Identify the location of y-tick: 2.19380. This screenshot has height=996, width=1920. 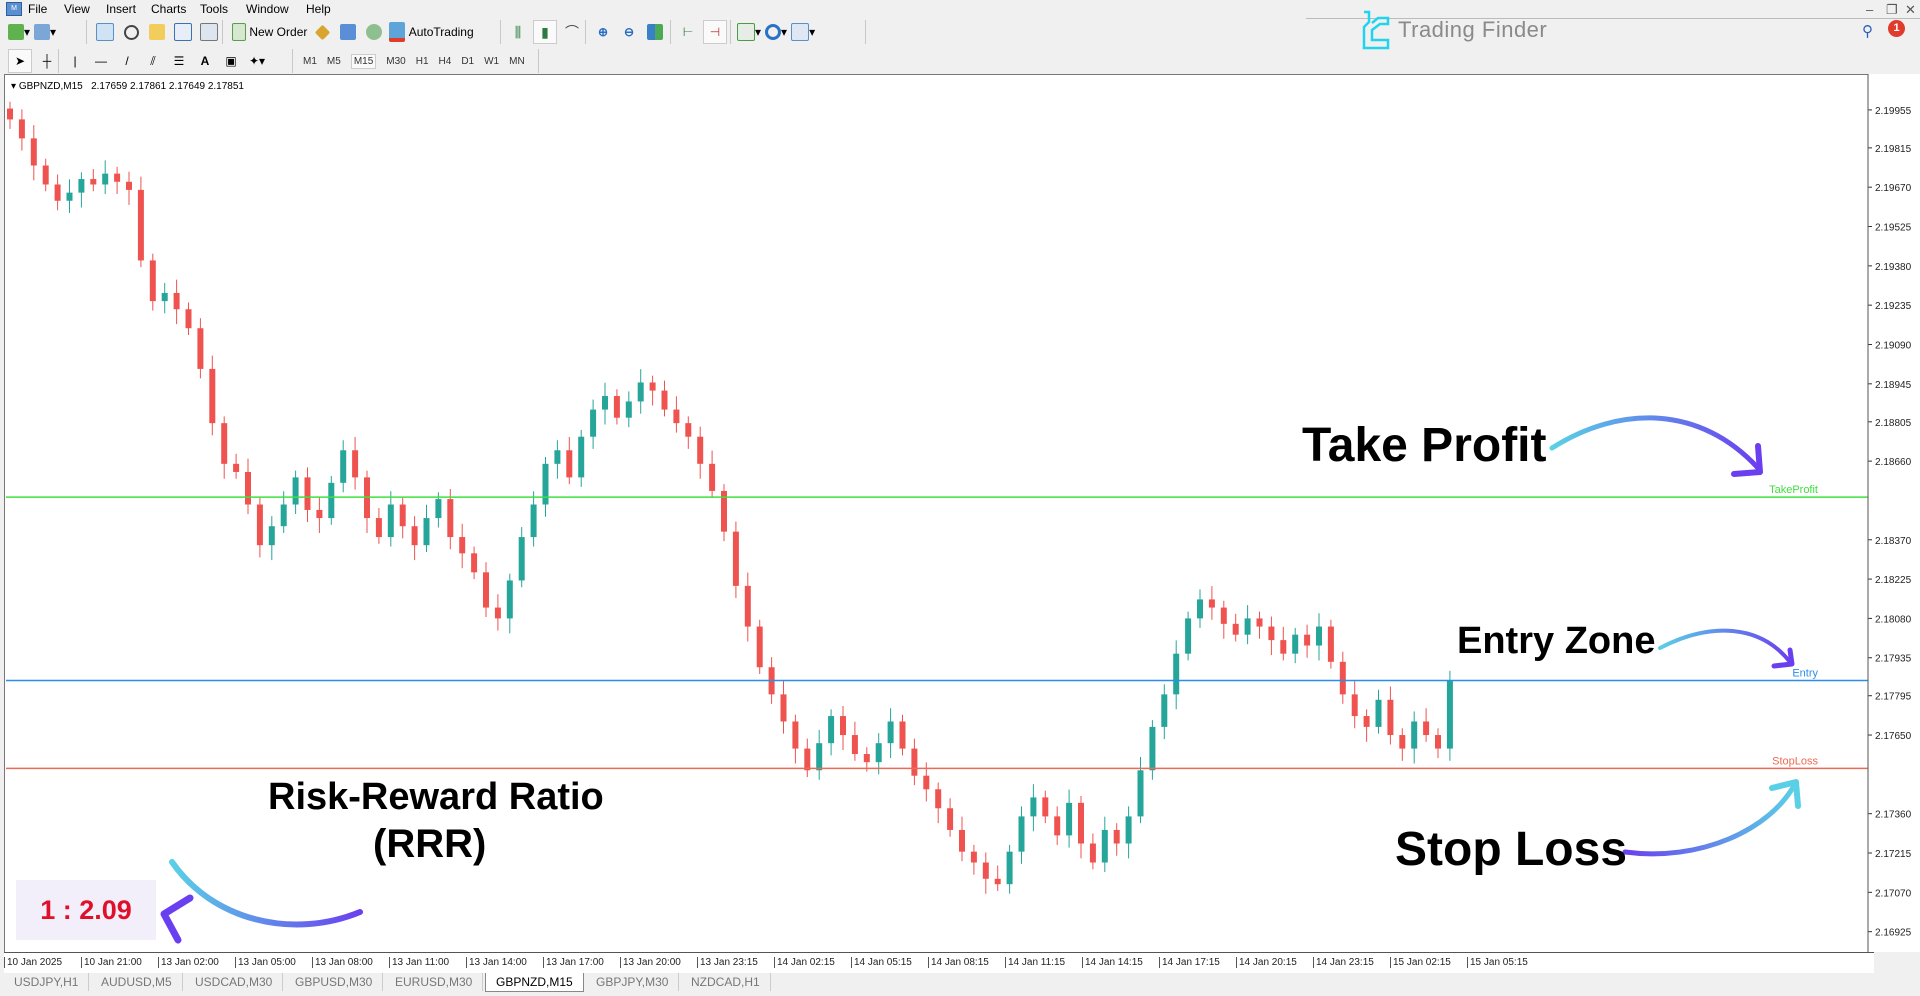
(1890, 267).